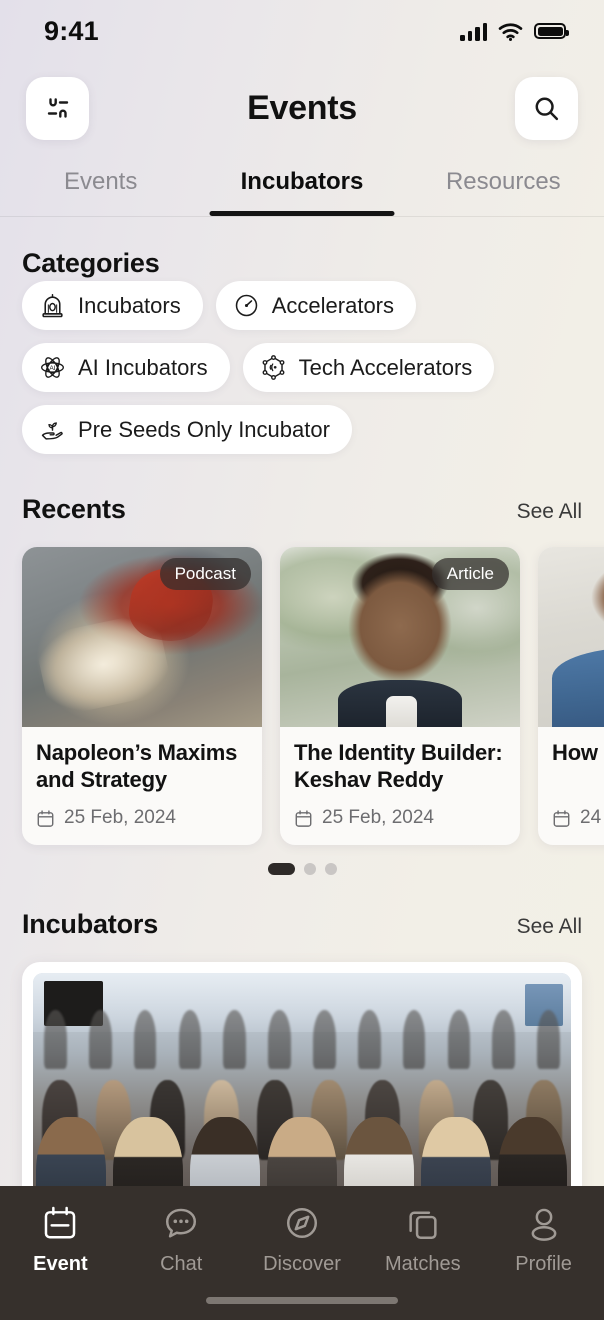 This screenshot has height=1320, width=604. I want to click on ai-atom-icon: AI, so click(52, 367).